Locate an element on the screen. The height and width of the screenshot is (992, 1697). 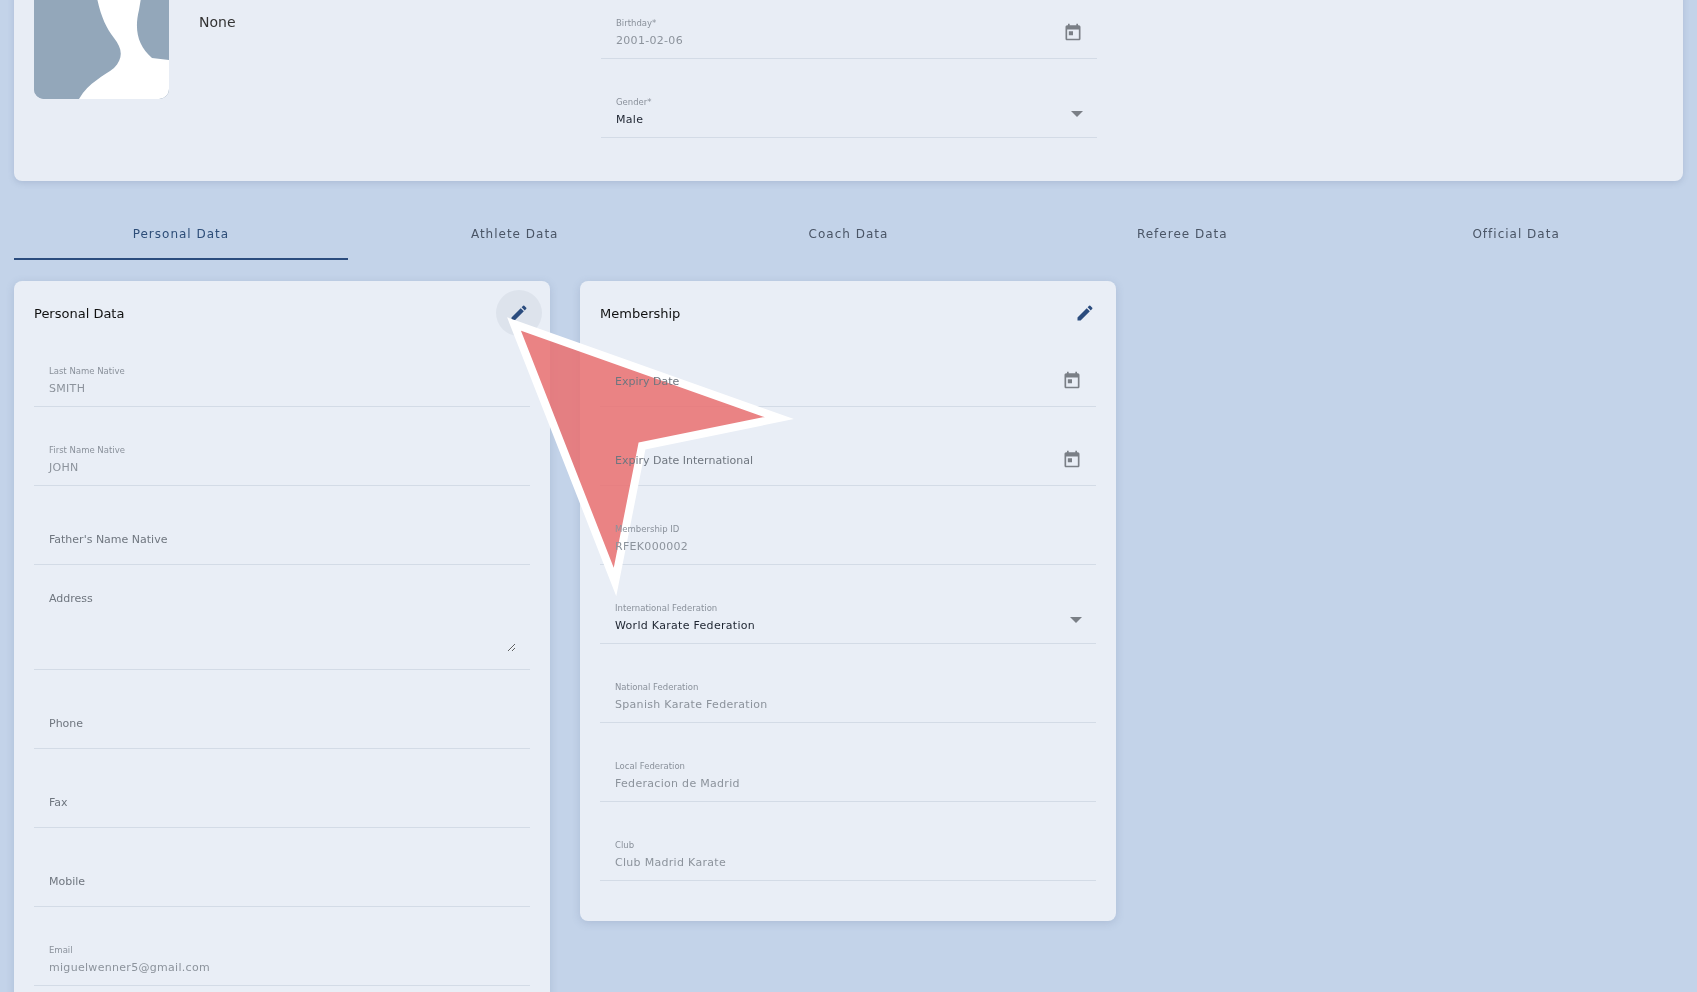
field-label: Club is located at coordinates (625, 845).